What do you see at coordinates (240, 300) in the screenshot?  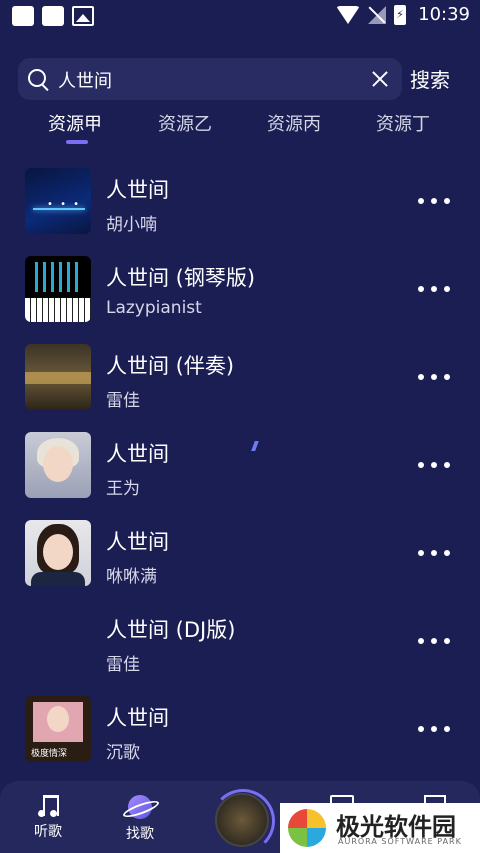 I see `song-row: 人世间 (钢琴版) Lazypianist` at bounding box center [240, 300].